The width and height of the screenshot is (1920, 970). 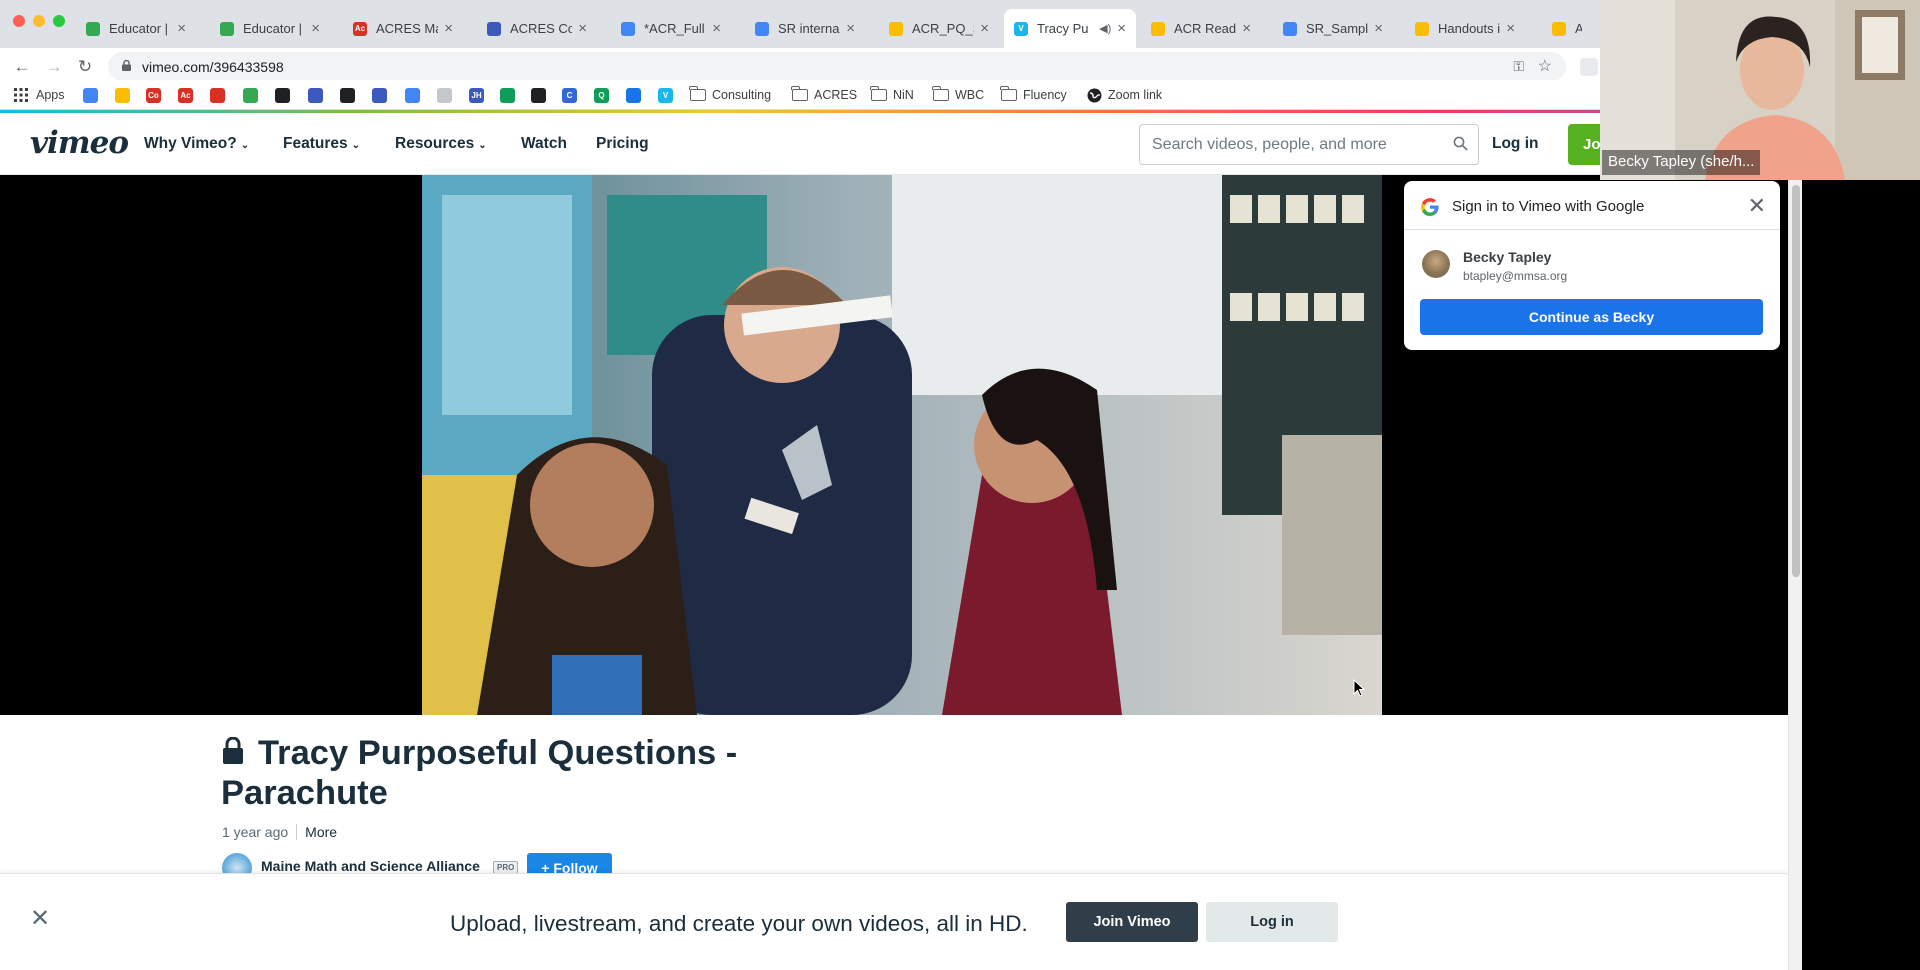 I want to click on speaker-icon: ◀), so click(x=1105, y=28).